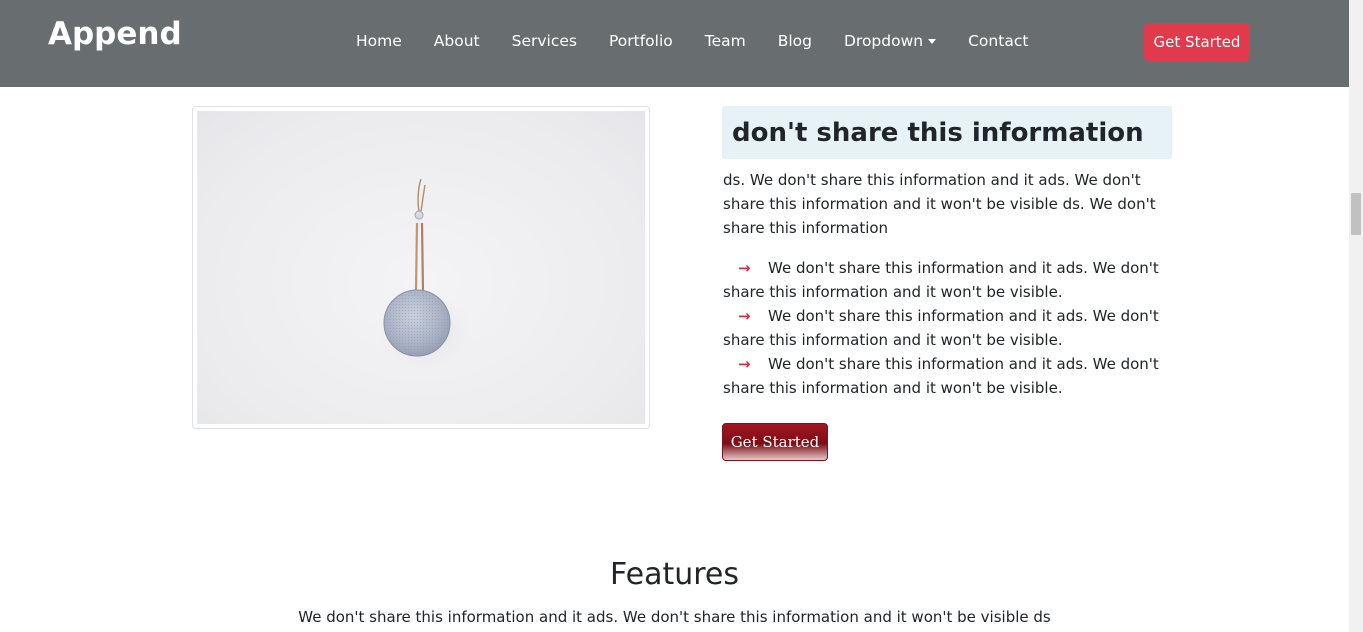 This screenshot has width=1363, height=632. Describe the element at coordinates (938, 132) in the screenshot. I see `section-heading: don't share this information` at that location.